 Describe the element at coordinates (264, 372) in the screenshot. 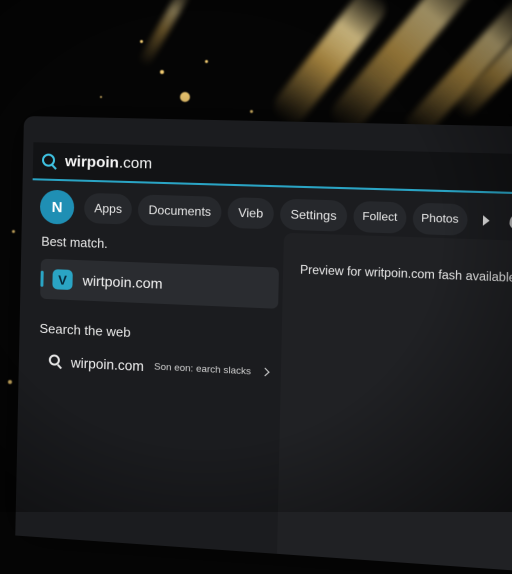

I see `chevron-right-icon` at that location.